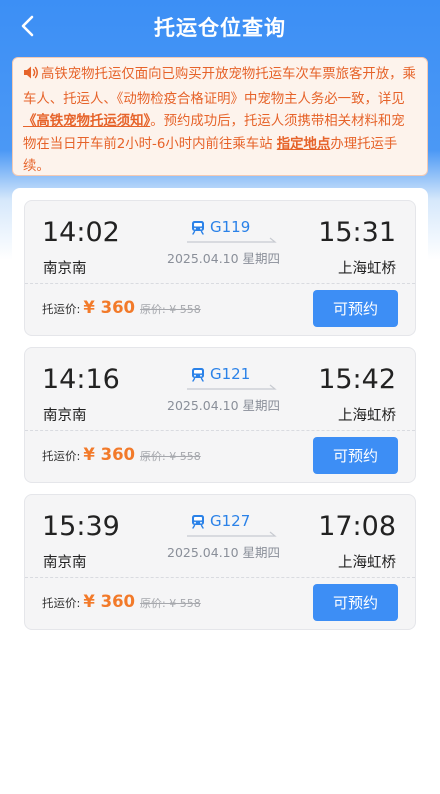 Image resolution: width=440 pixels, height=794 pixels. I want to click on train-number: G121, so click(224, 374).